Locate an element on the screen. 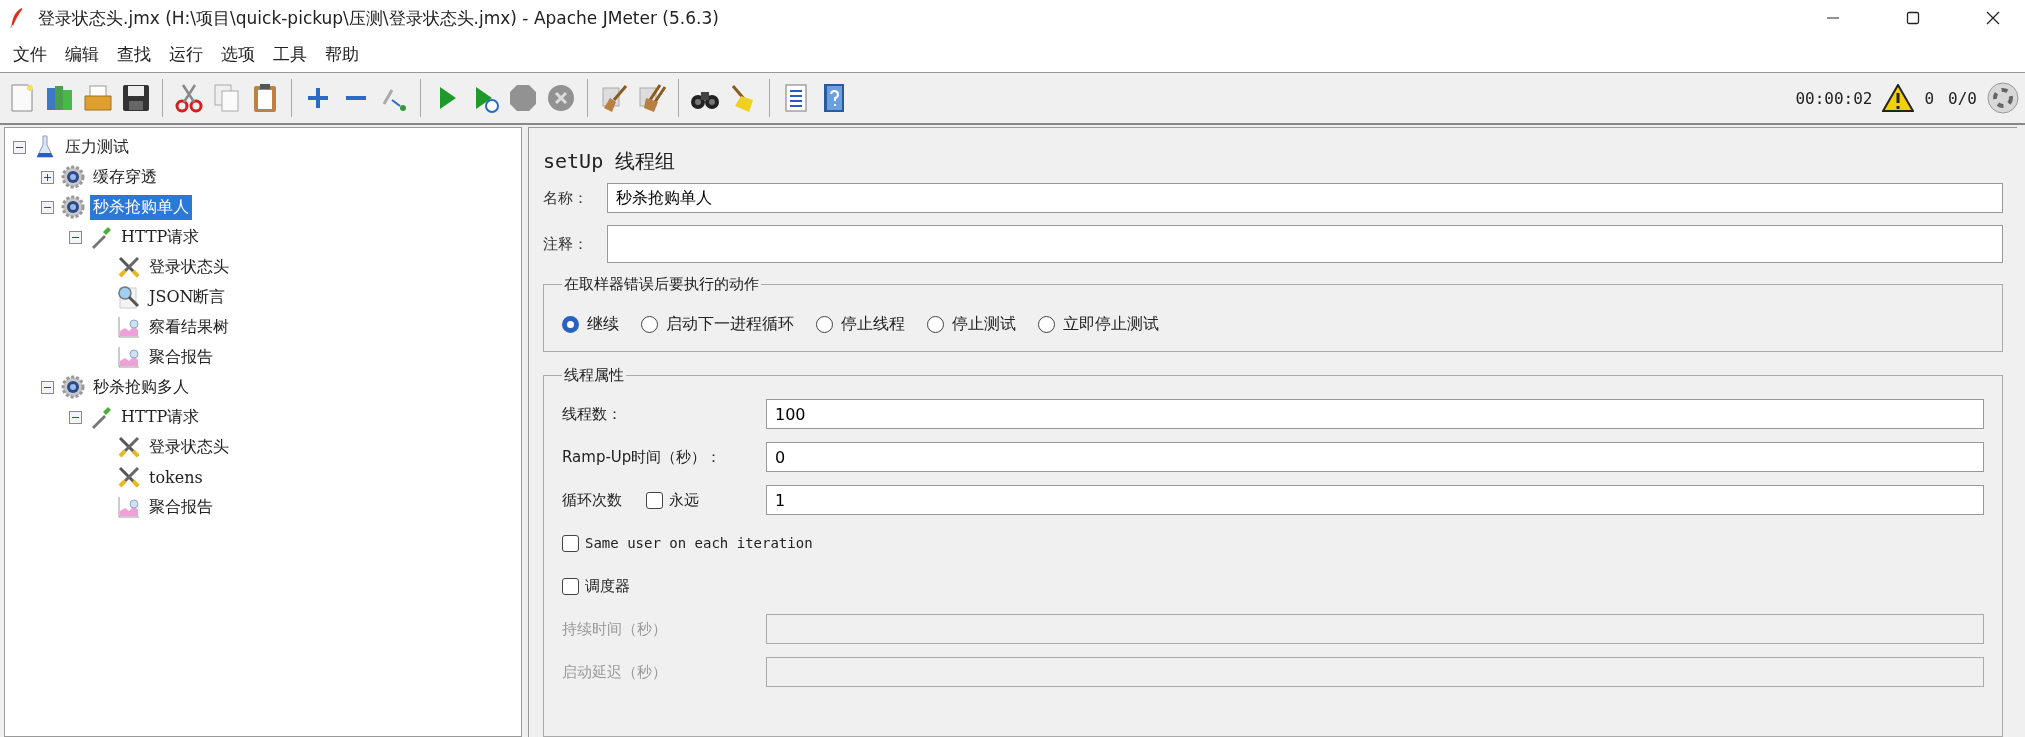 The height and width of the screenshot is (737, 2025). same-user-checkbox is located at coordinates (570, 543).